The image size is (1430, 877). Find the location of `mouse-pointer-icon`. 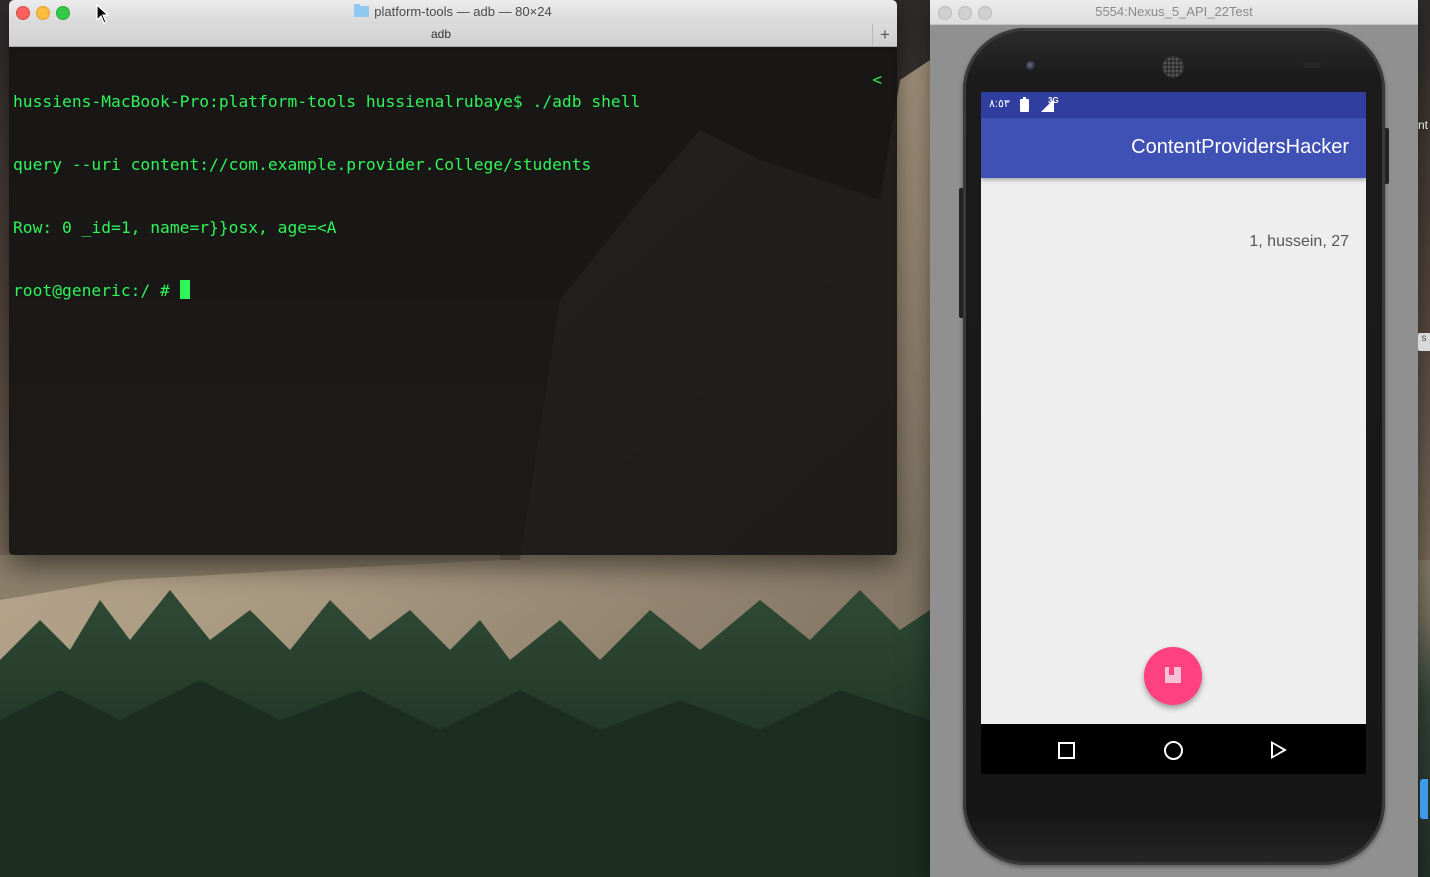

mouse-pointer-icon is located at coordinates (103, 14).